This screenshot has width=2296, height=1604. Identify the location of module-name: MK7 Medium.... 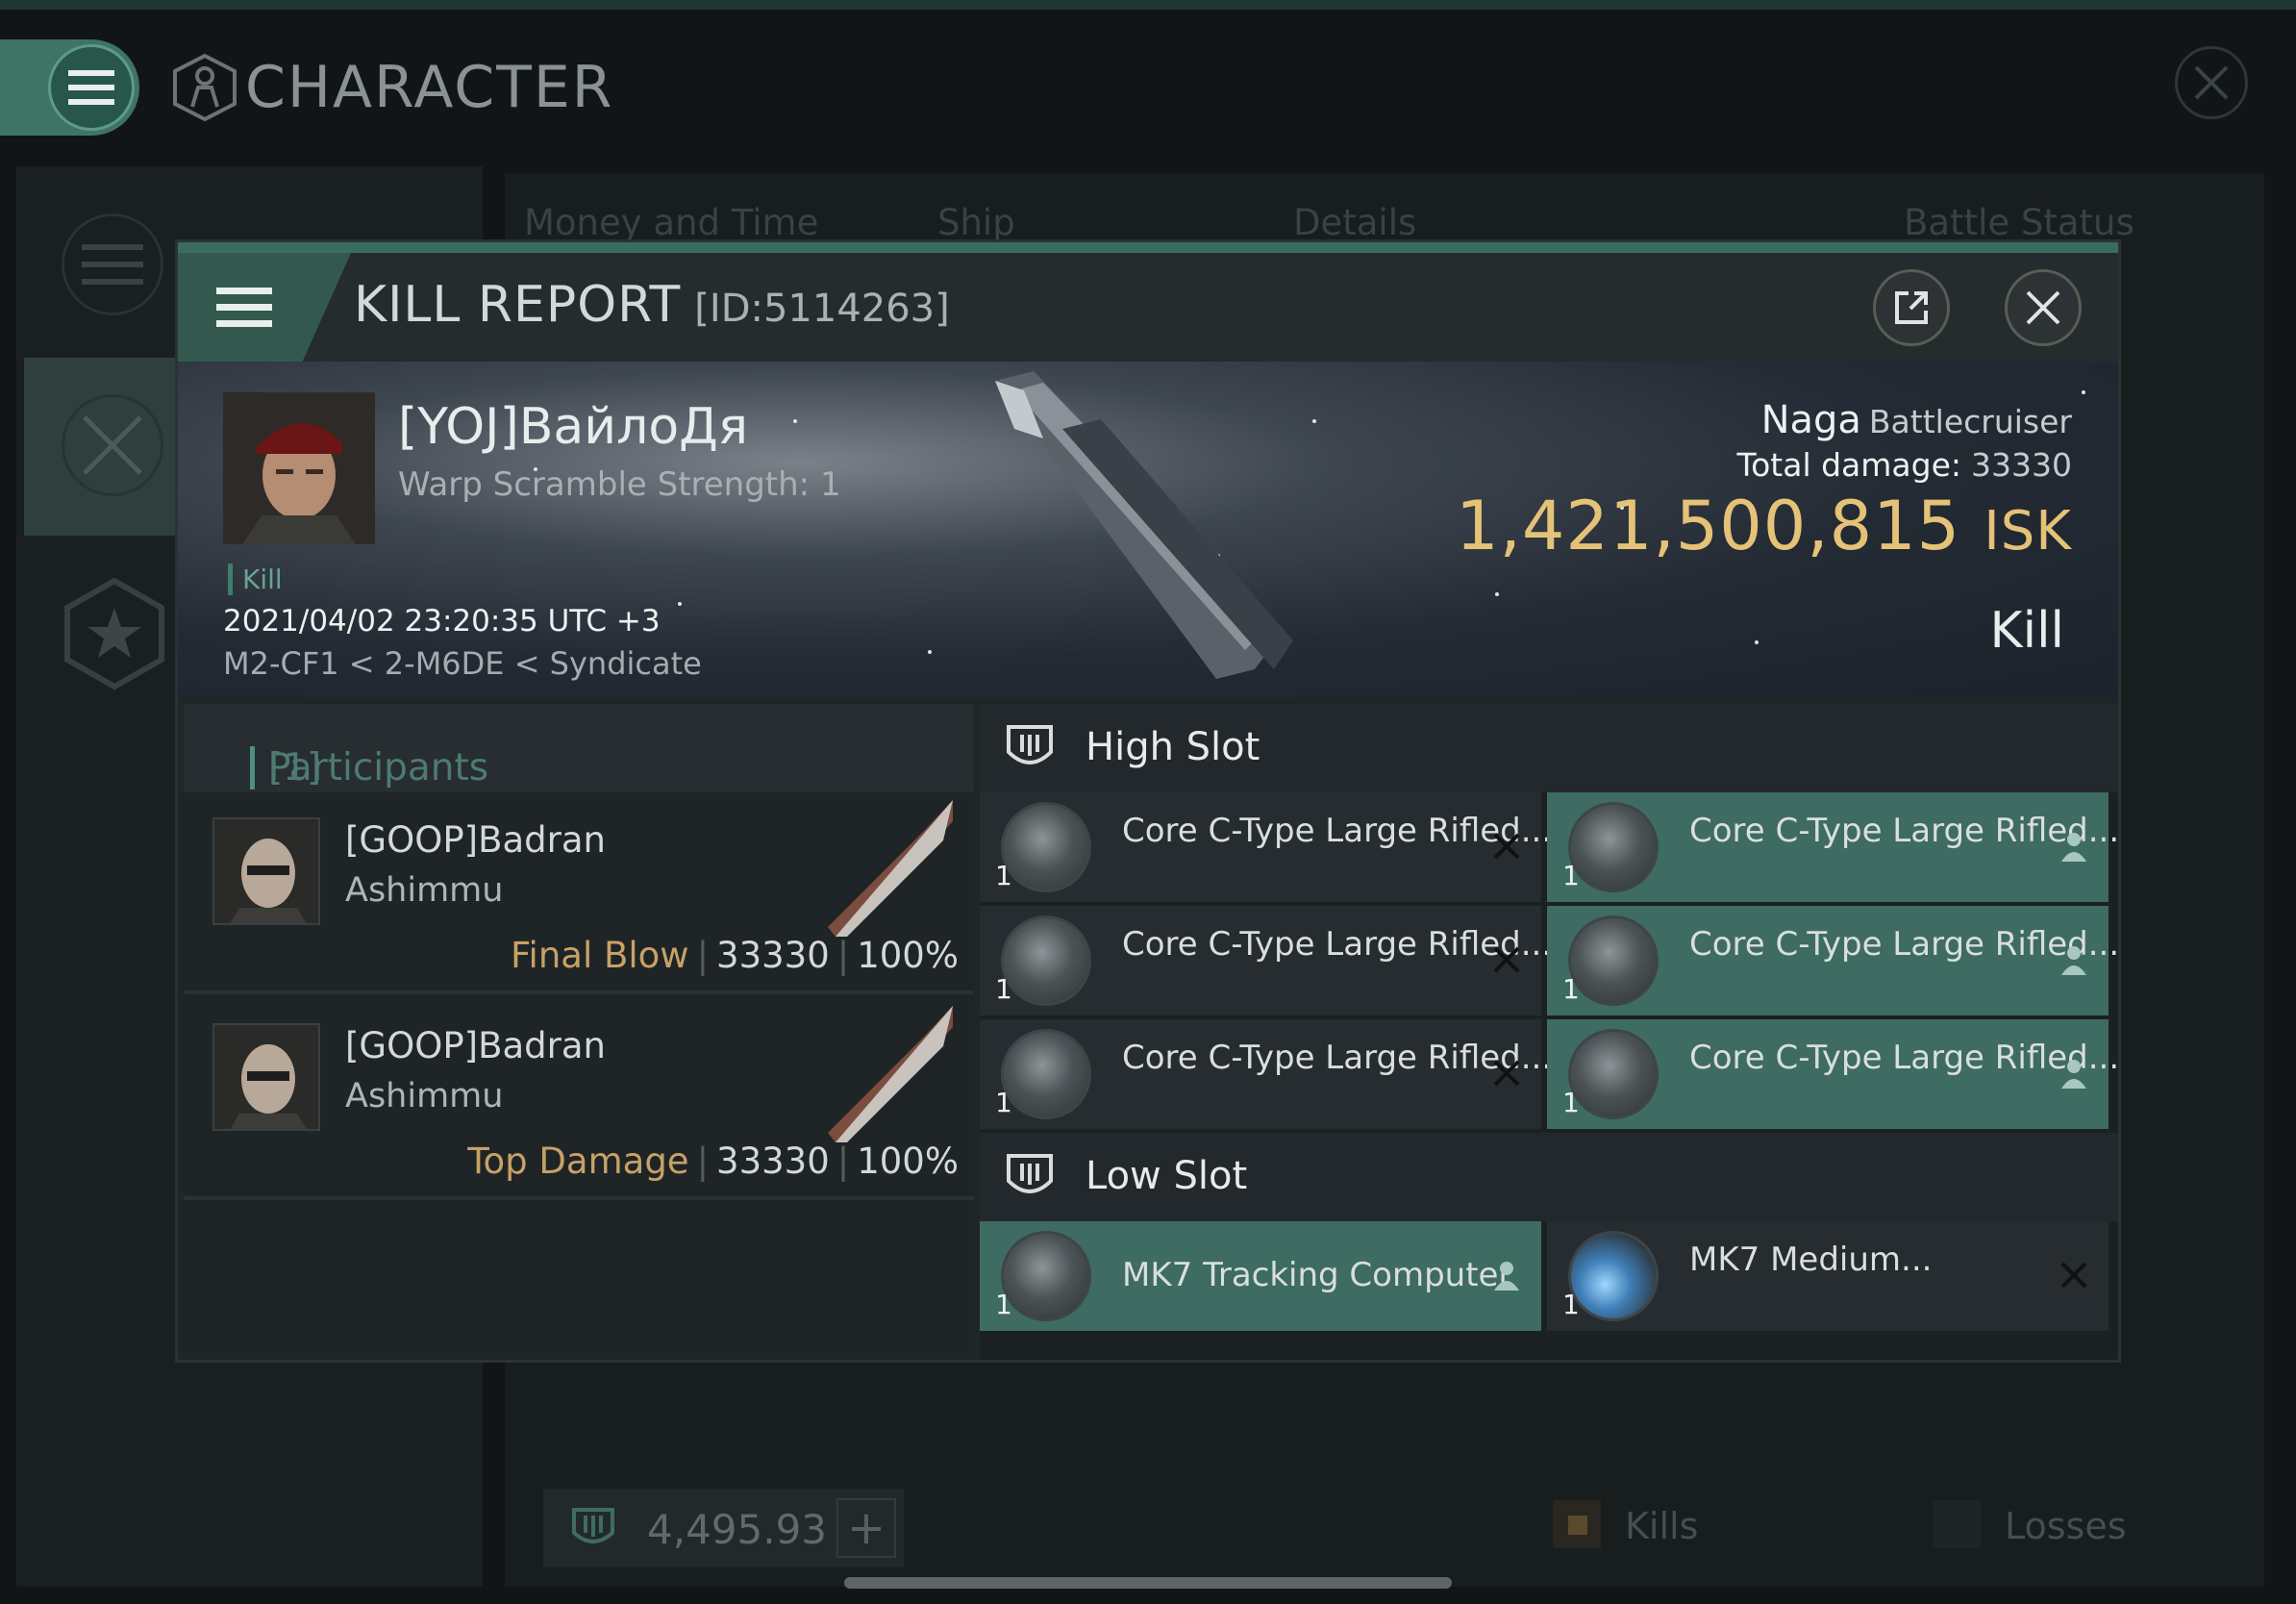
(1811, 1260).